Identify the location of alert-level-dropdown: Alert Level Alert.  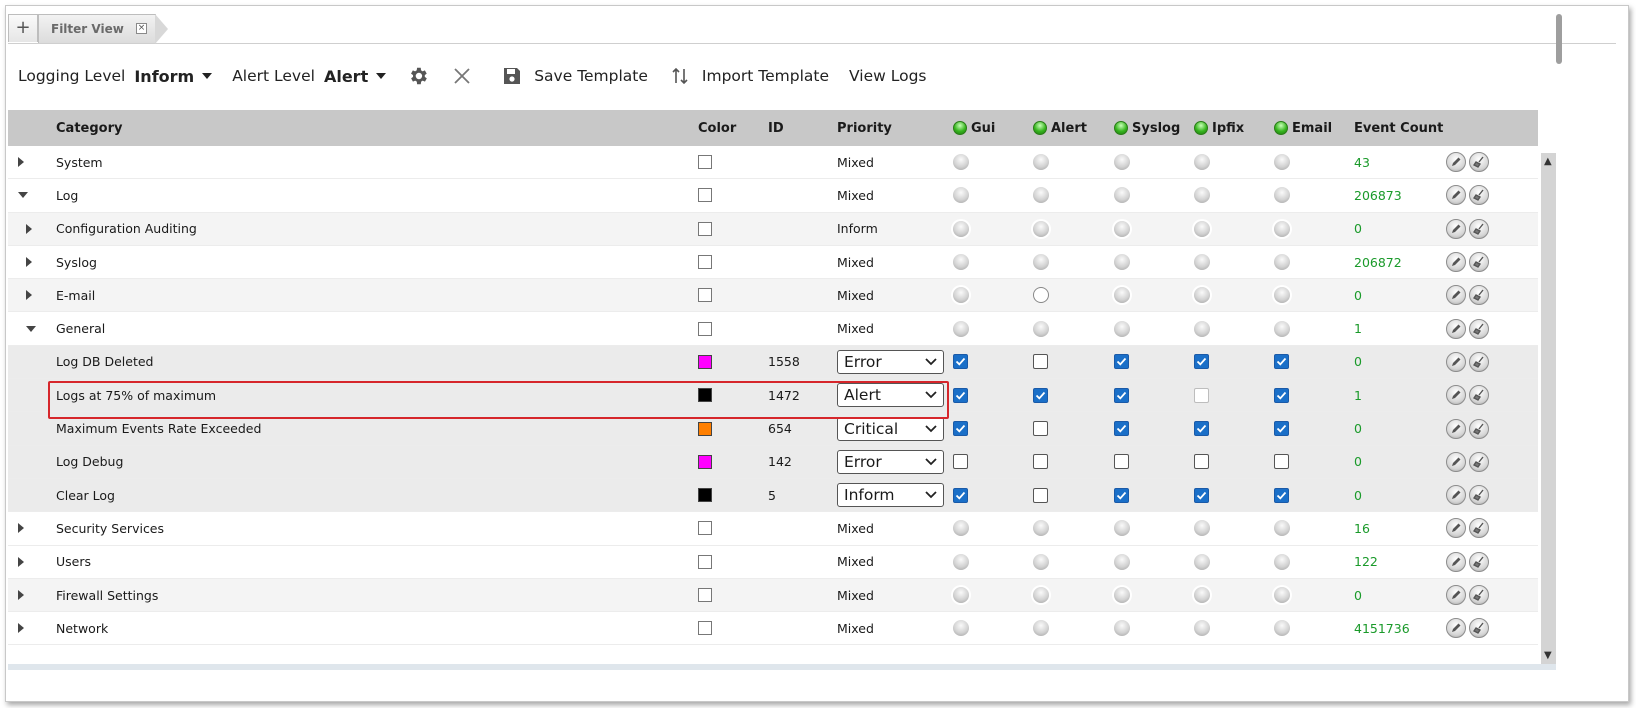
(309, 76).